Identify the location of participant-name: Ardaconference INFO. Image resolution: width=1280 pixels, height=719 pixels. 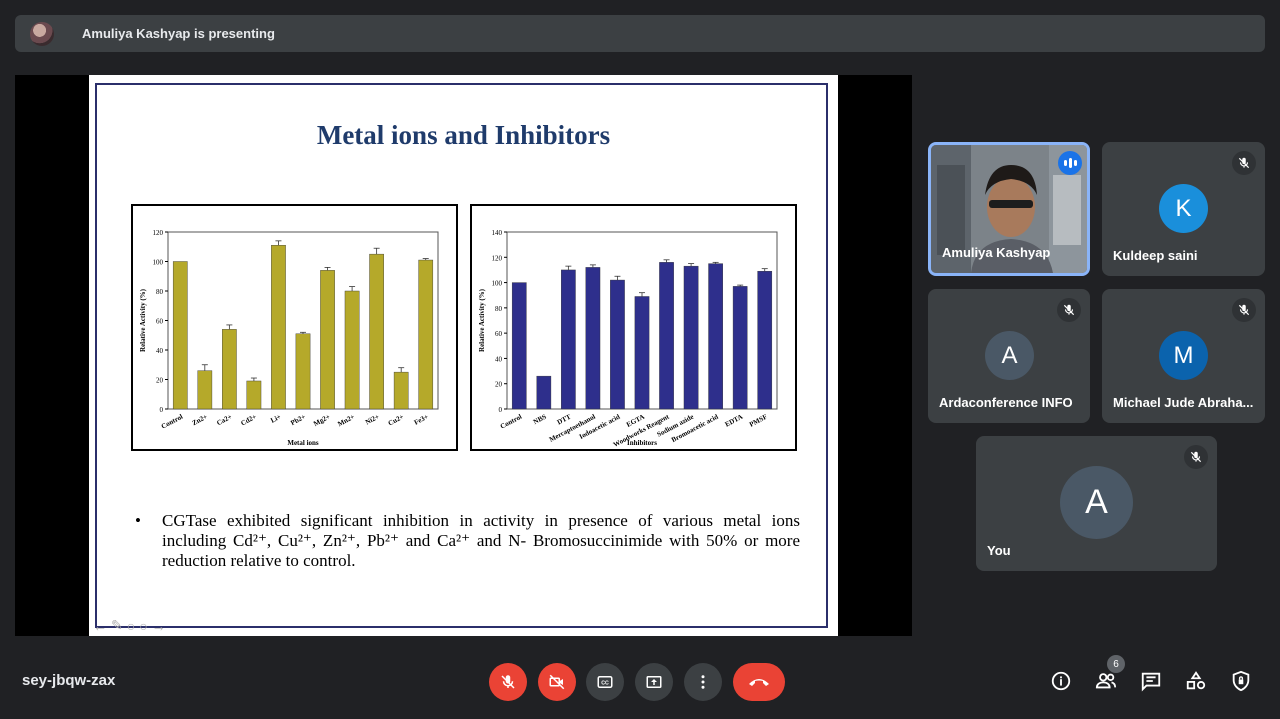
(1006, 402).